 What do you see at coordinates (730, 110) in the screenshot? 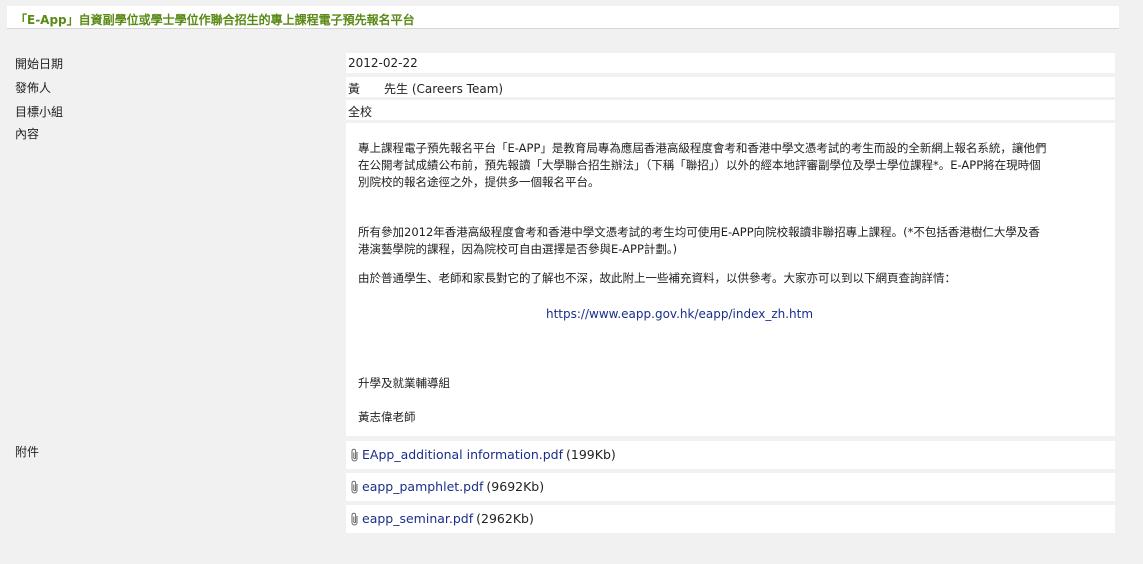
I see `target-group-cell: 全校` at bounding box center [730, 110].